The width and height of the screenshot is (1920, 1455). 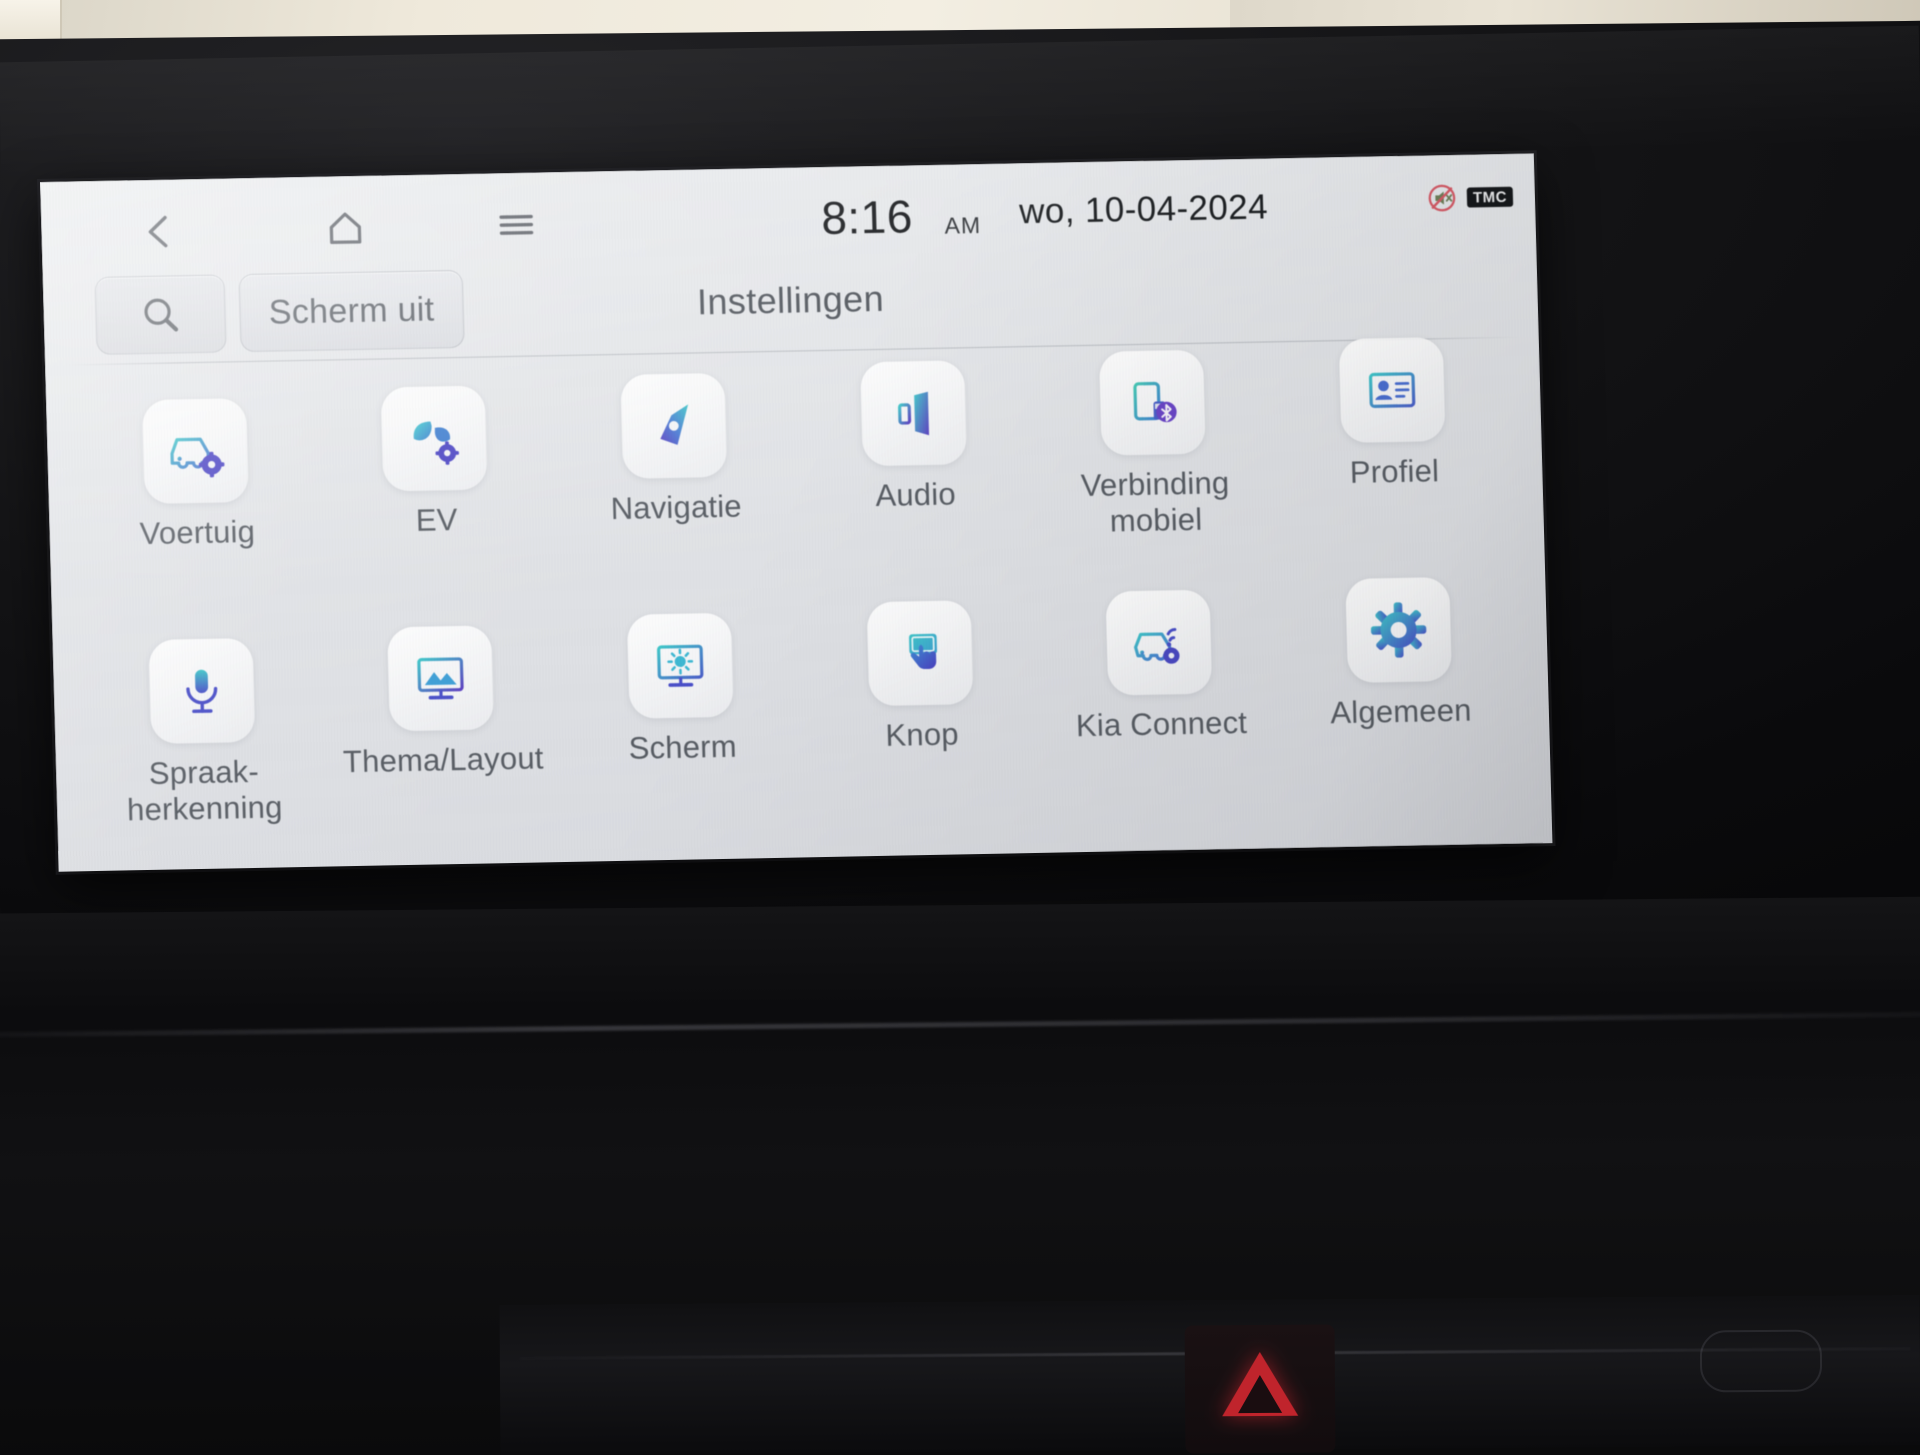 I want to click on brightness-monitor-icon, so click(x=680, y=665).